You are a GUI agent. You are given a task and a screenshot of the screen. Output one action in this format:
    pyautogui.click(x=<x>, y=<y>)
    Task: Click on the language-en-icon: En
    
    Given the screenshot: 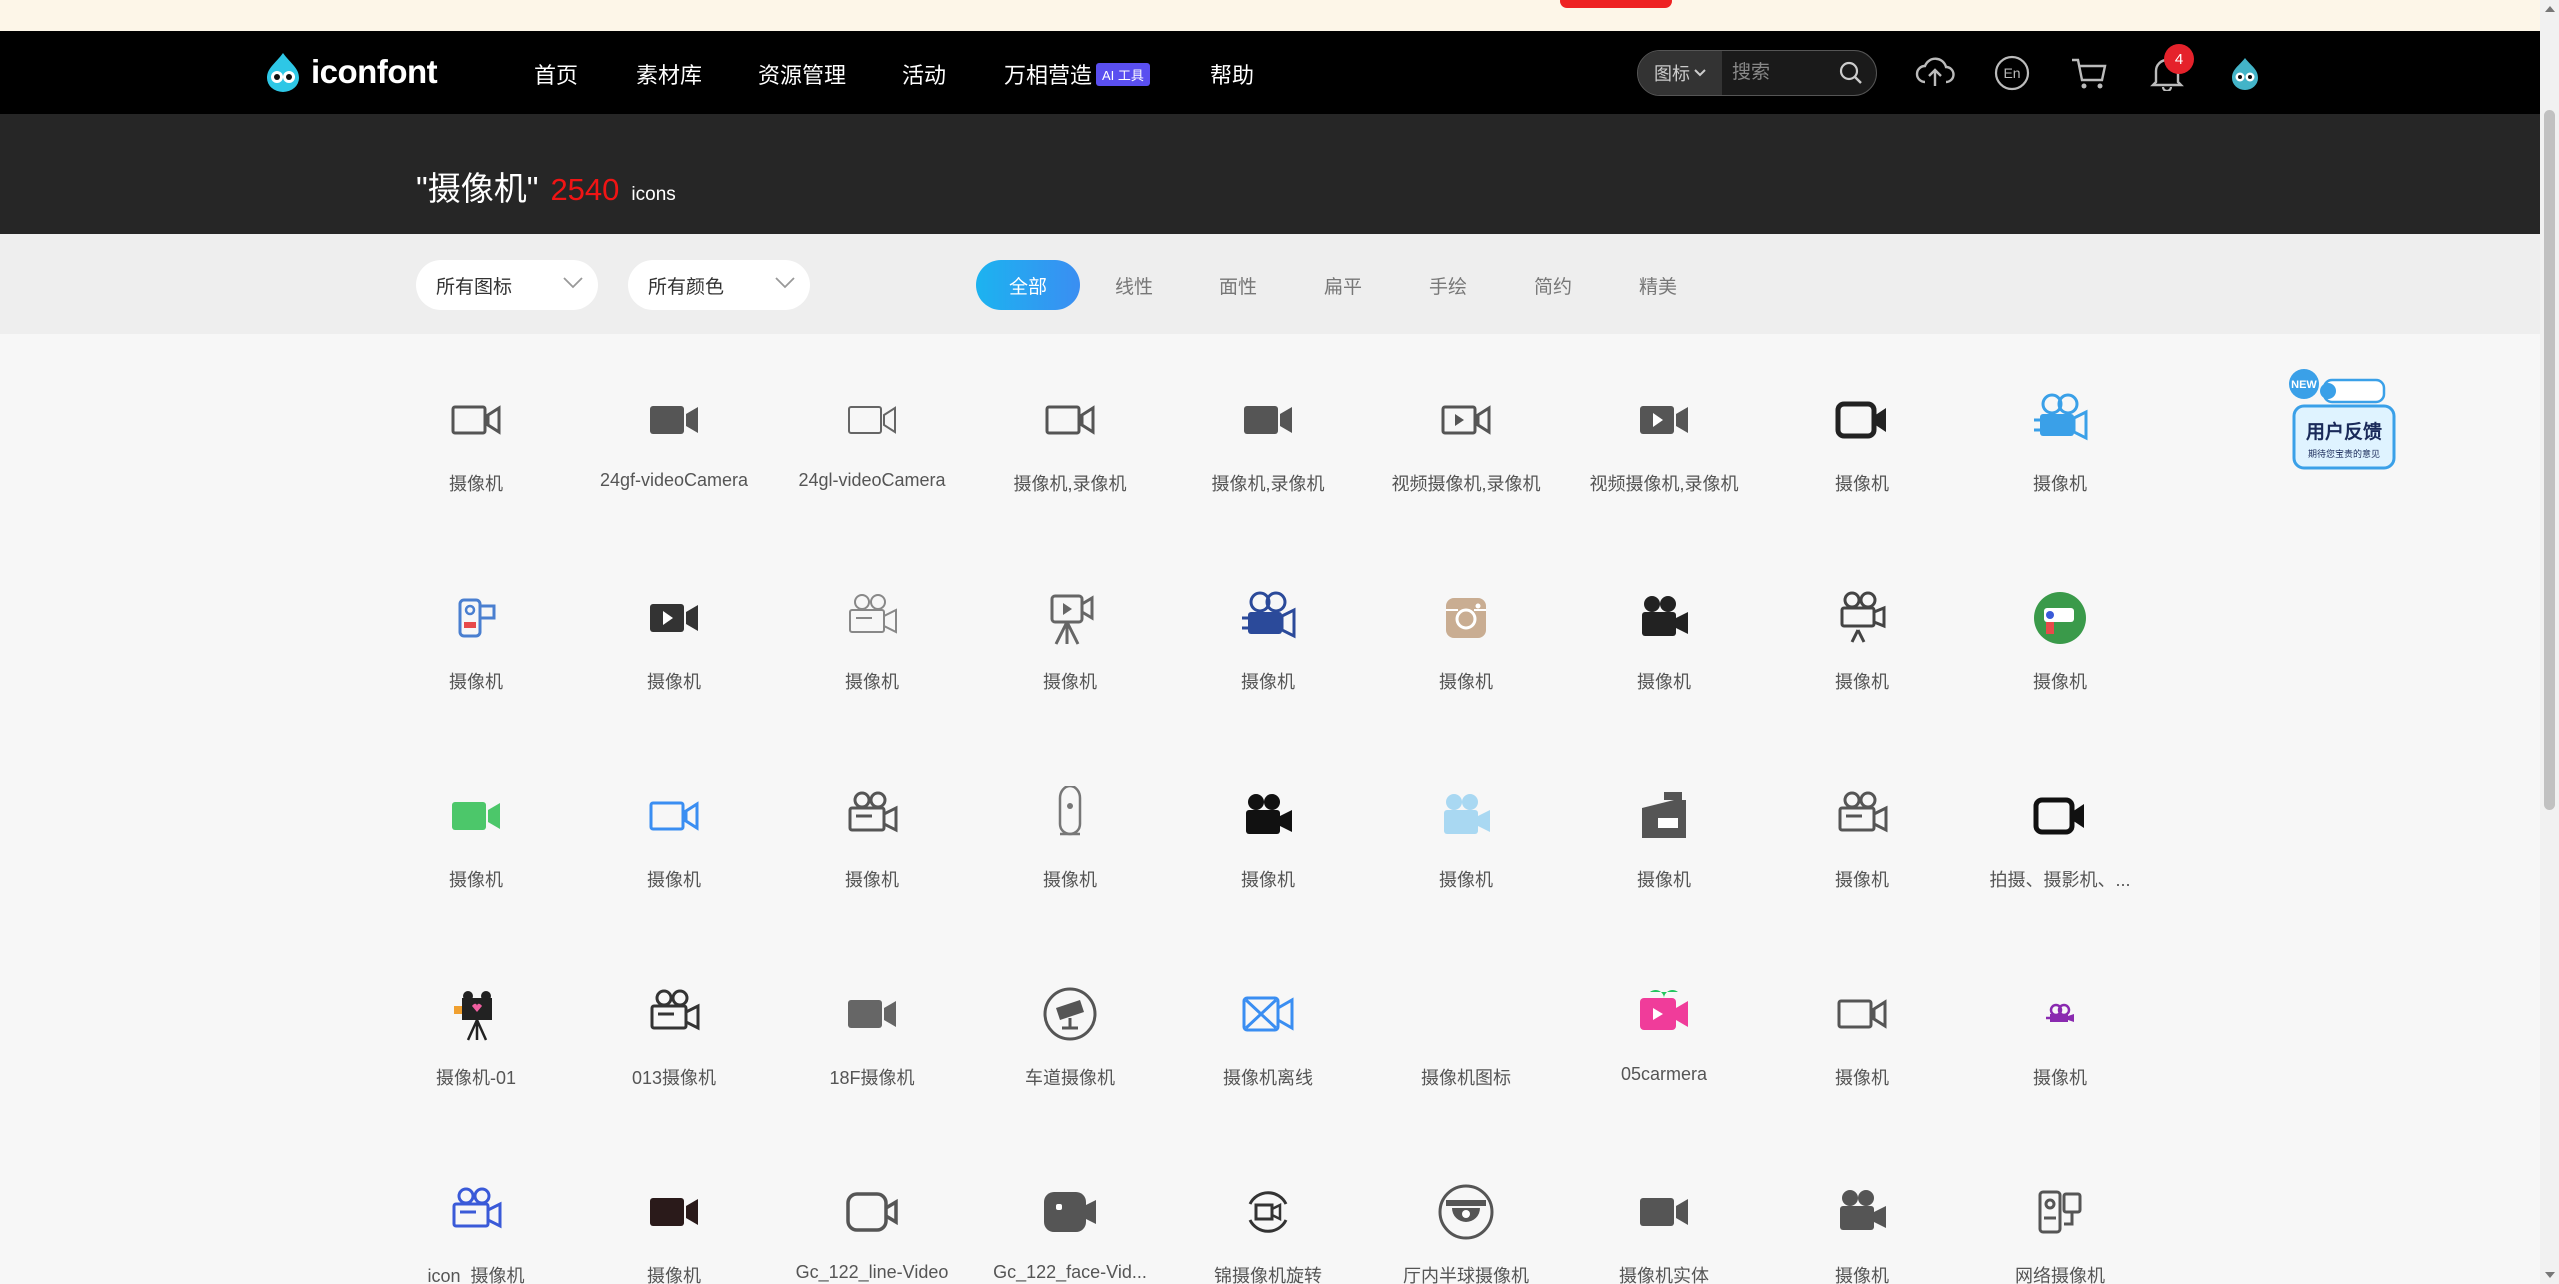 What is the action you would take?
    pyautogui.click(x=2012, y=73)
    